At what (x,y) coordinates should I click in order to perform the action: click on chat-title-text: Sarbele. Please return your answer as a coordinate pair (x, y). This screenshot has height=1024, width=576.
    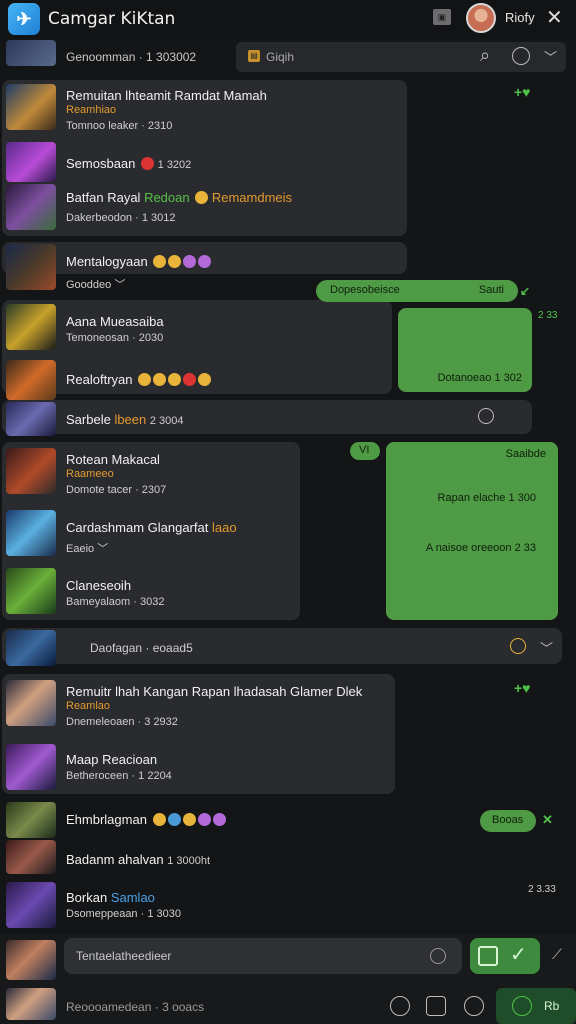
    Looking at the image, I should click on (88, 419).